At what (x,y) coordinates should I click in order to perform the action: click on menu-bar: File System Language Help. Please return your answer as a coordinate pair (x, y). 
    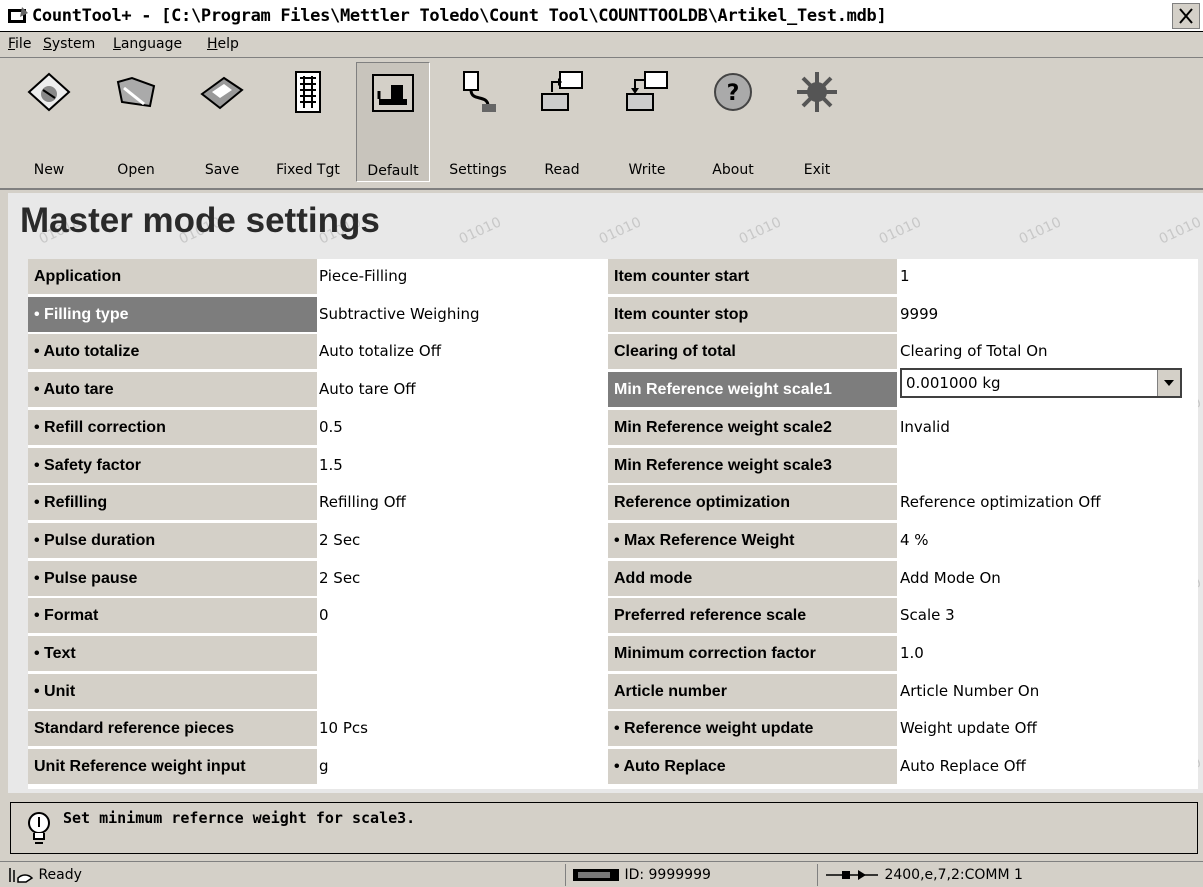
    Looking at the image, I should click on (601, 45).